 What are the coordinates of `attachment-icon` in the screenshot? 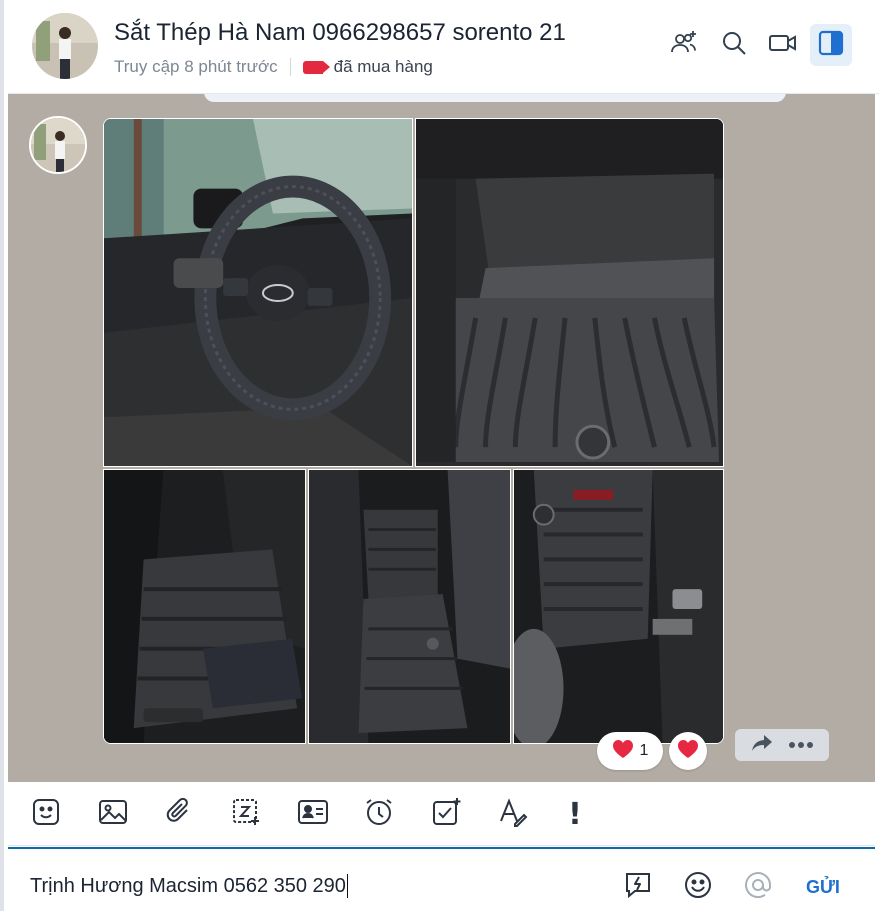 It's located at (180, 814).